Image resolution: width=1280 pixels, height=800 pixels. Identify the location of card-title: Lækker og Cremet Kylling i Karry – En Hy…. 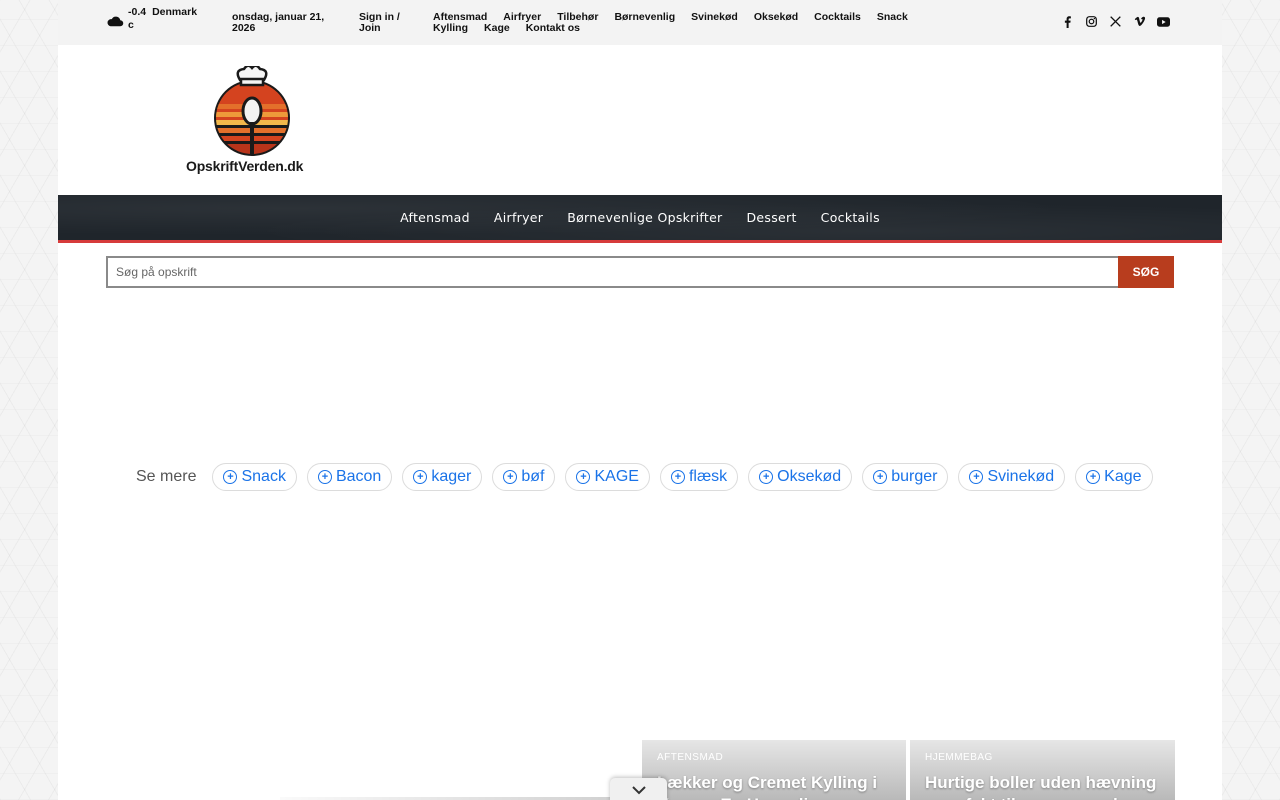
(777, 786).